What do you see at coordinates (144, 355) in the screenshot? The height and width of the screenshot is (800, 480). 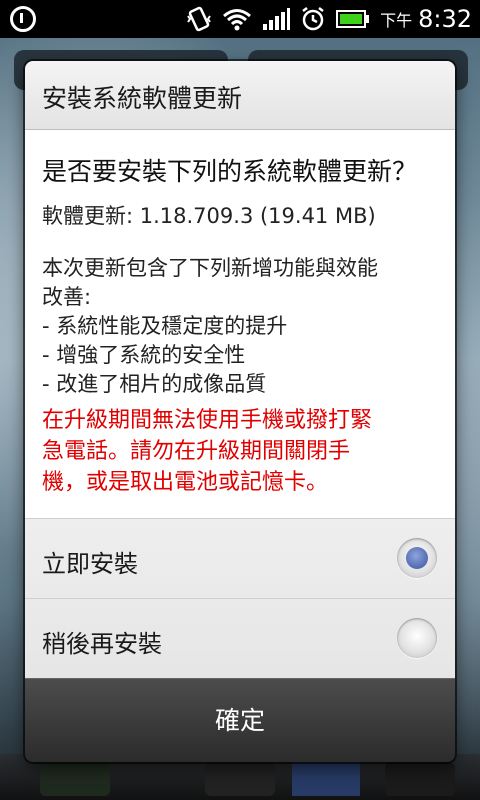 I see `description-line: - 增強了系統的安全性` at bounding box center [144, 355].